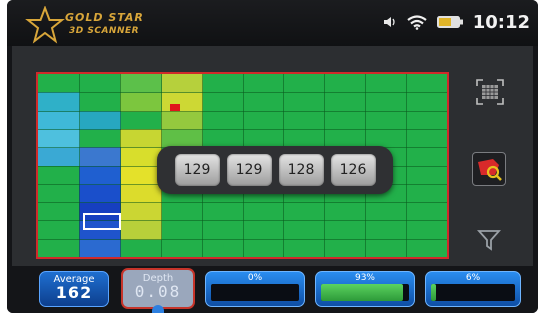 This screenshot has width=543, height=313. I want to click on filter-button, so click(489, 240).